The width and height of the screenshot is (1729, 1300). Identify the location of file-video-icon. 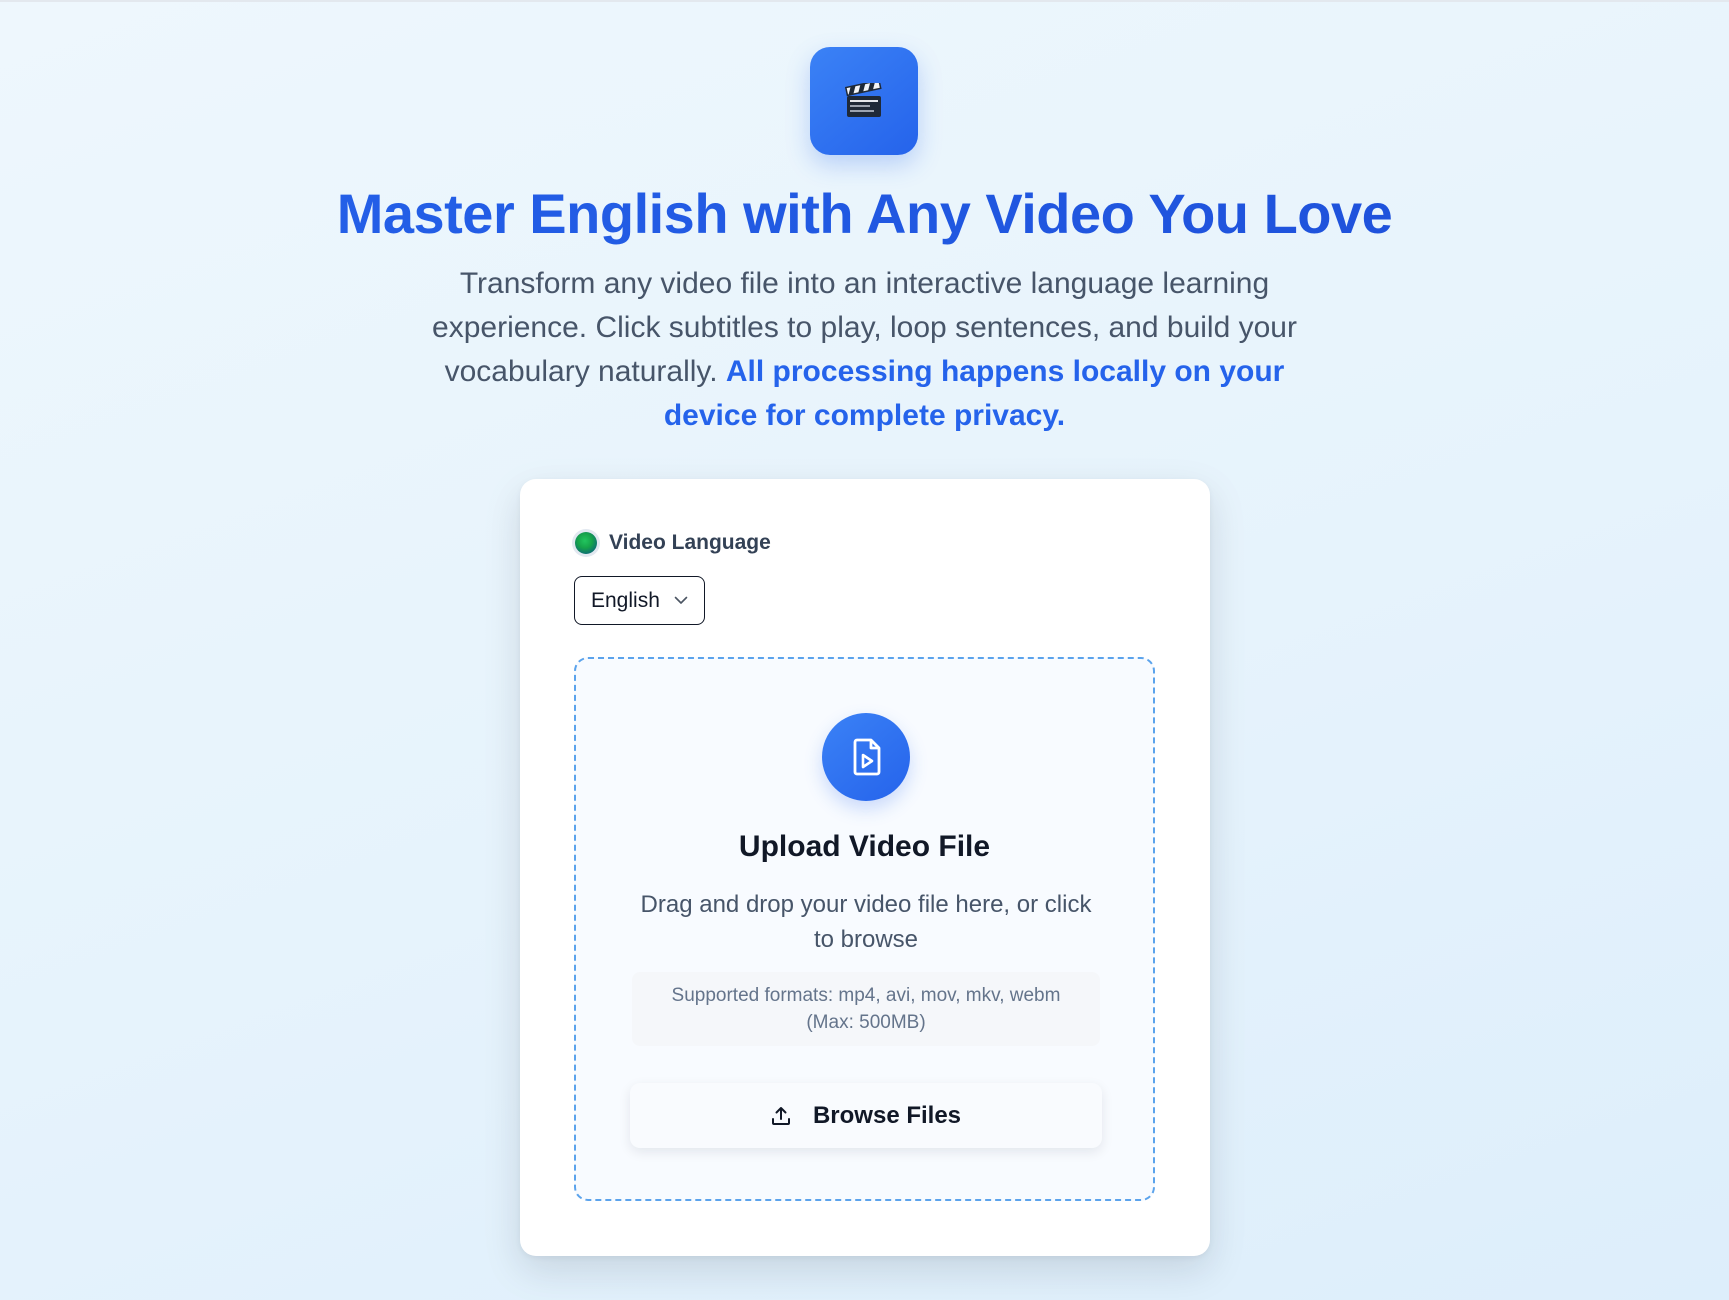
(866, 757).